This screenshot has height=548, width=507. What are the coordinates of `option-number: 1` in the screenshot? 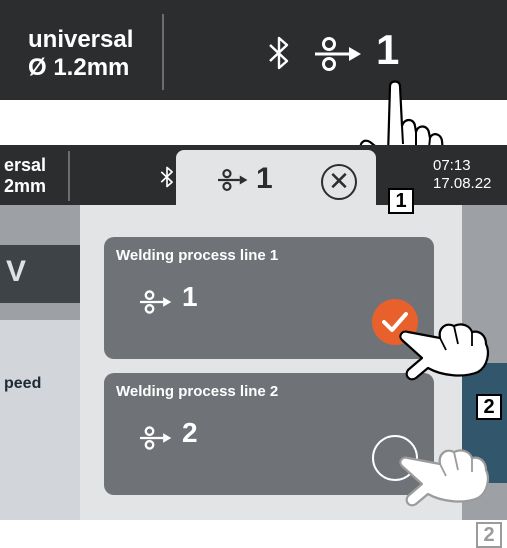 It's located at (190, 296).